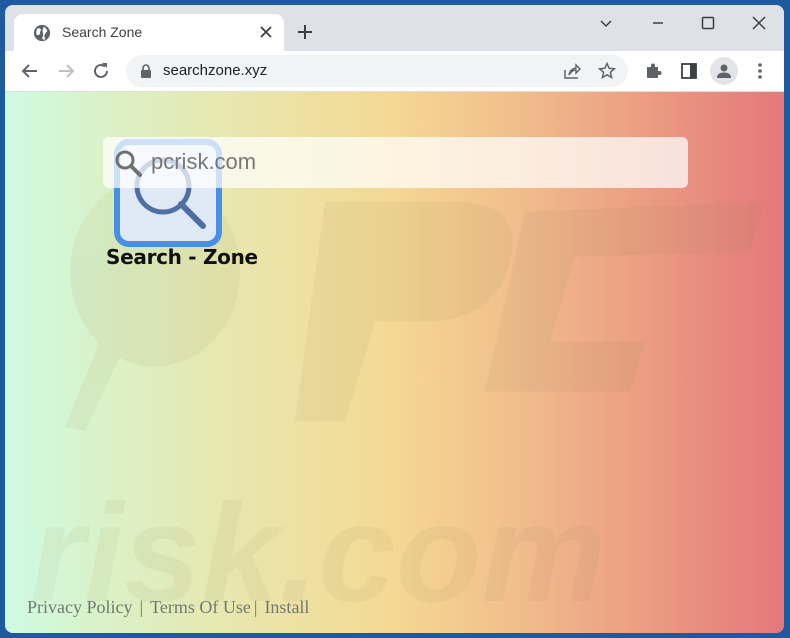 The height and width of the screenshot is (638, 790). I want to click on reload-icon, so click(101, 71).